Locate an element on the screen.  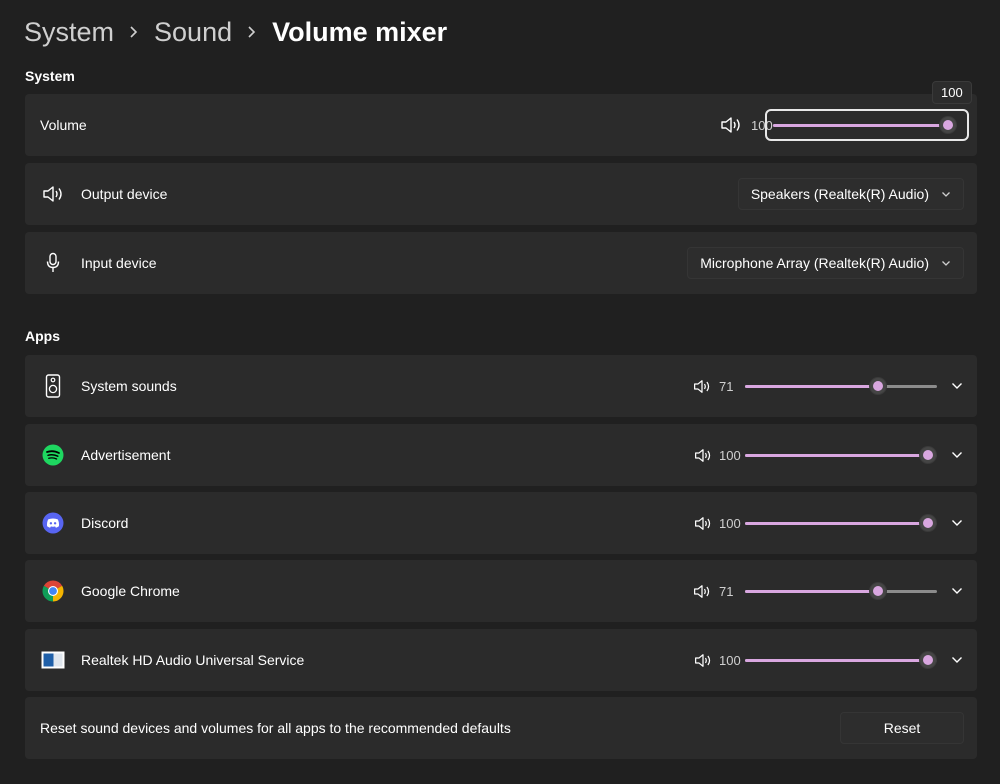
app-row-realtek: Realtek HD Audio Universal Service 100 is located at coordinates (501, 660).